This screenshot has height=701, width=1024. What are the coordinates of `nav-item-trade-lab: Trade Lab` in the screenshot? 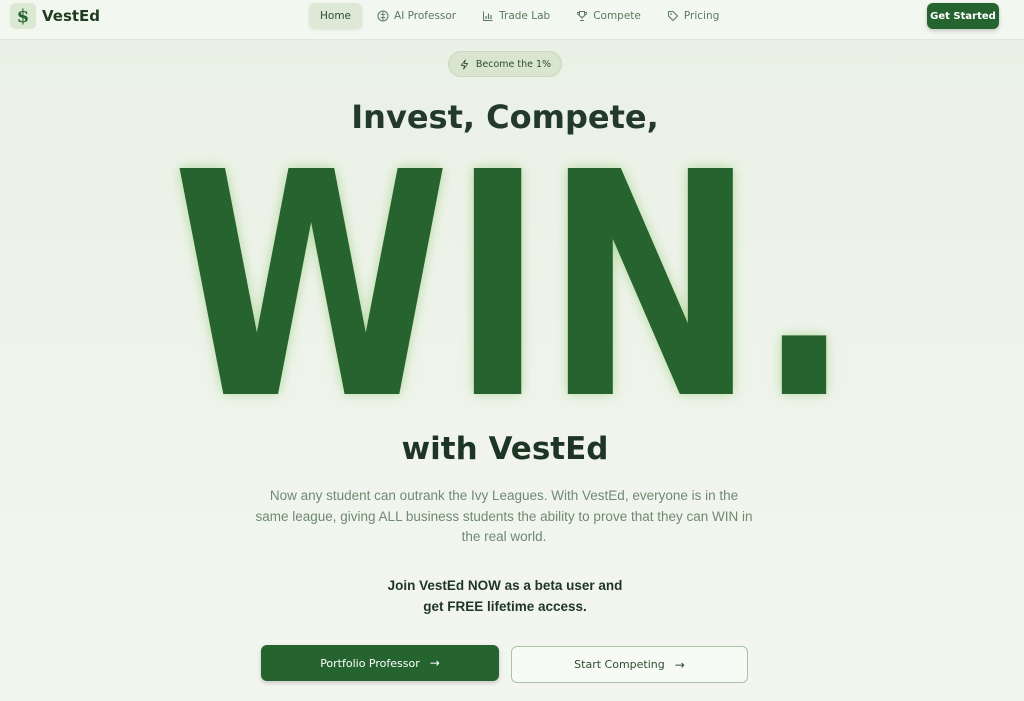 It's located at (516, 16).